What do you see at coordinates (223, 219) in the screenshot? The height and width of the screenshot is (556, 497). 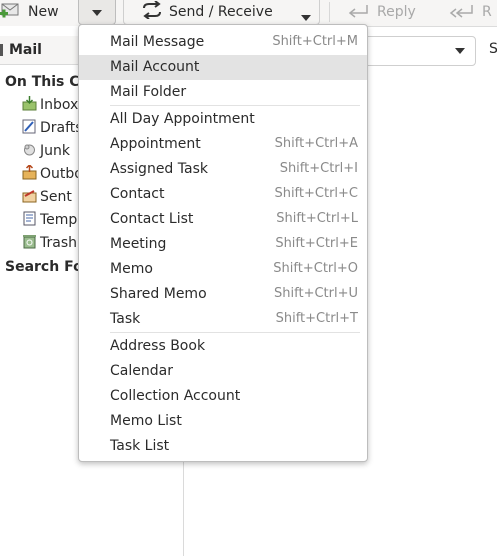 I see `menu-item-contact-list: Contact List Shift+Ctrl+L` at bounding box center [223, 219].